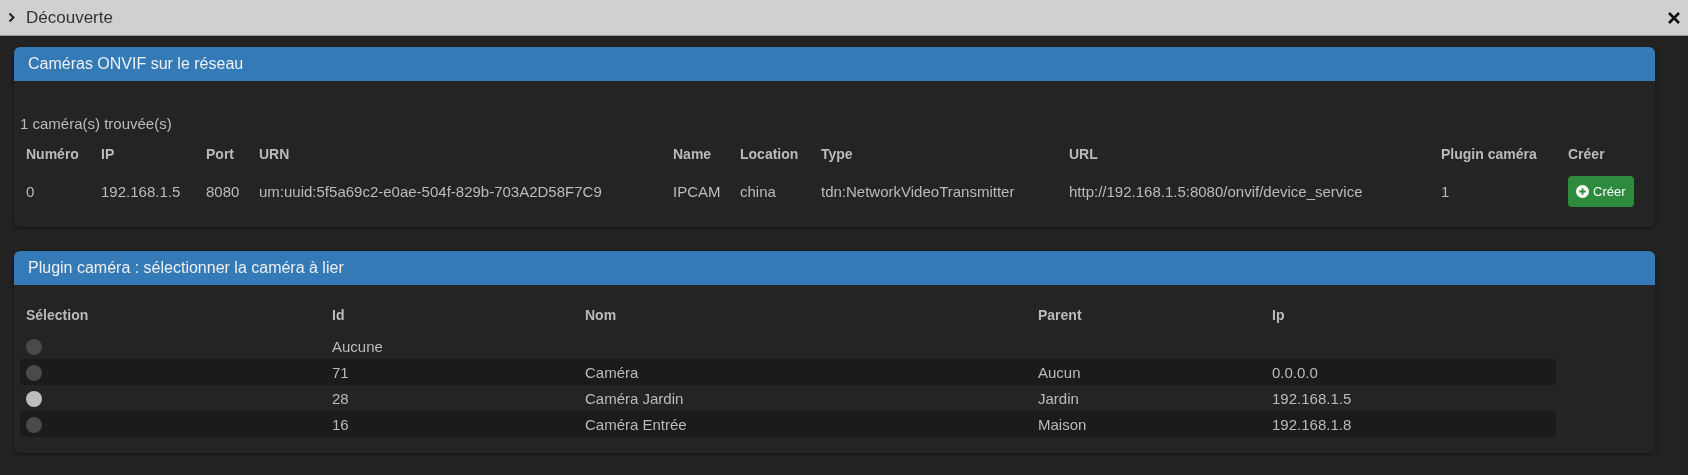 The image size is (1688, 475). Describe the element at coordinates (1060, 315) in the screenshot. I see `column-header: Parent` at that location.